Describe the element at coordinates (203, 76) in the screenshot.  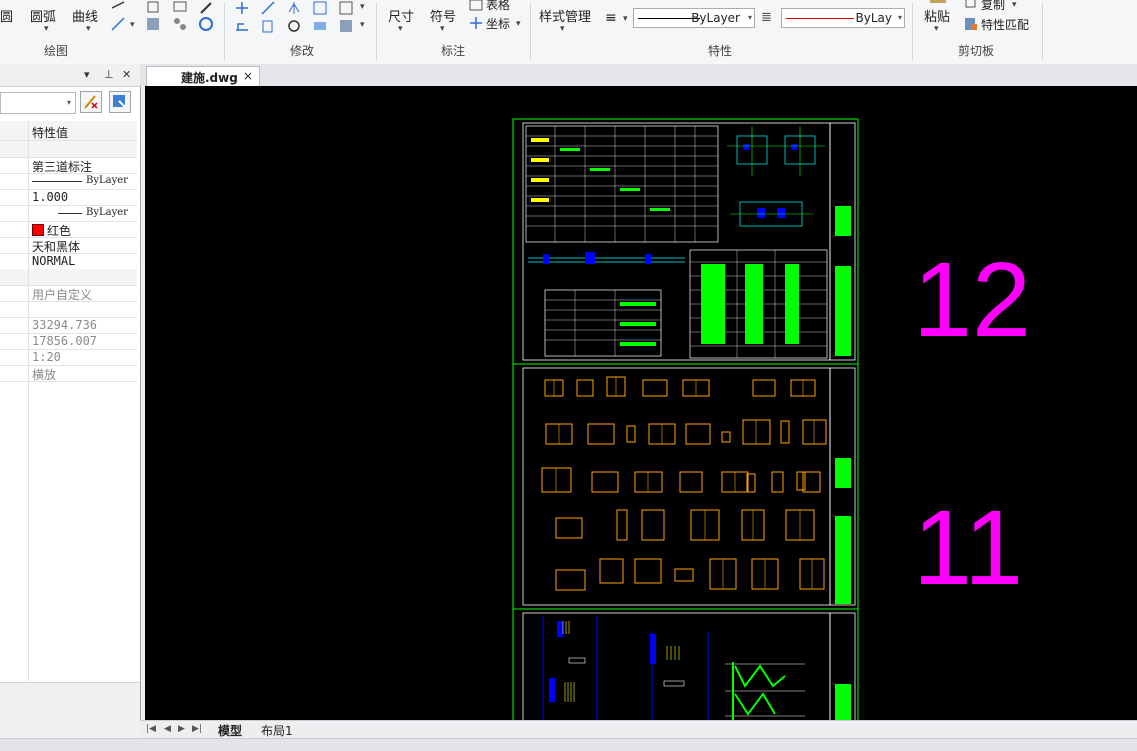
I see `document-tab: 建施.dwg ×` at that location.